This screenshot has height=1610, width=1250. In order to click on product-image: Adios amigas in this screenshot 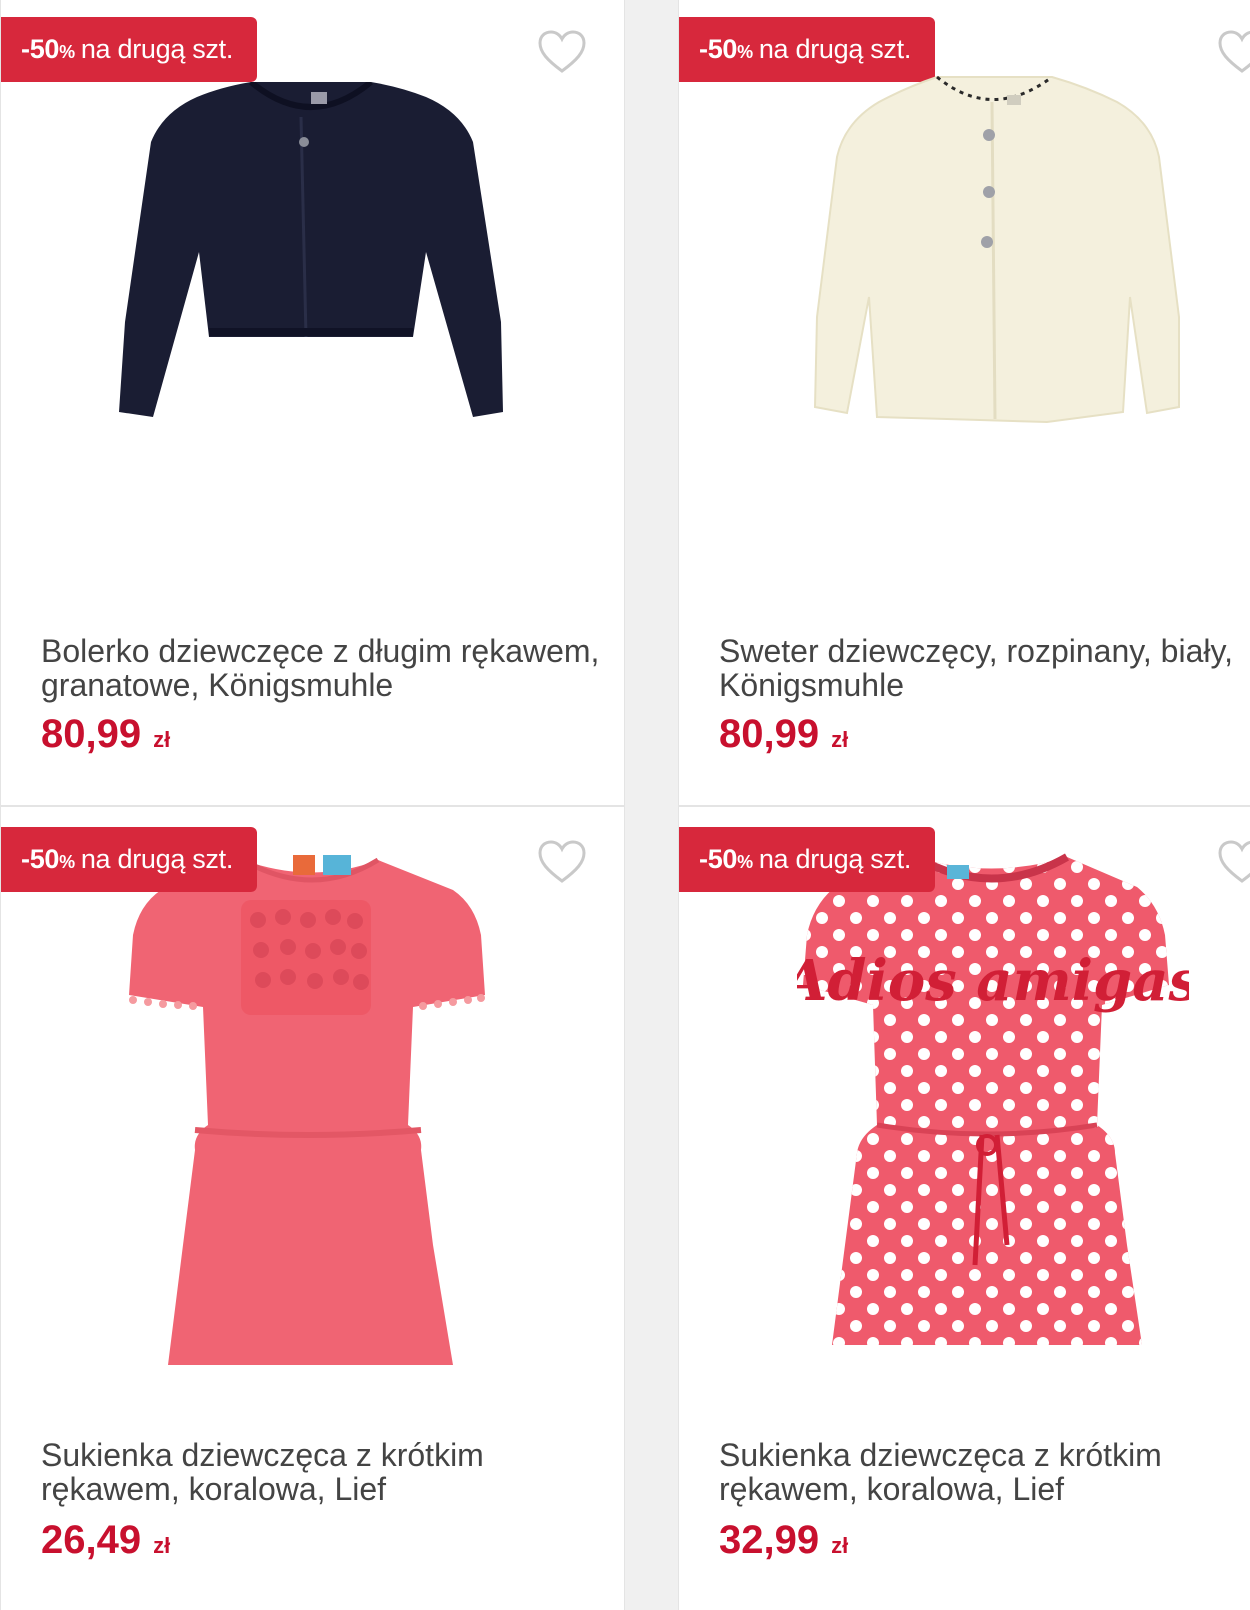, I will do `click(993, 1105)`.